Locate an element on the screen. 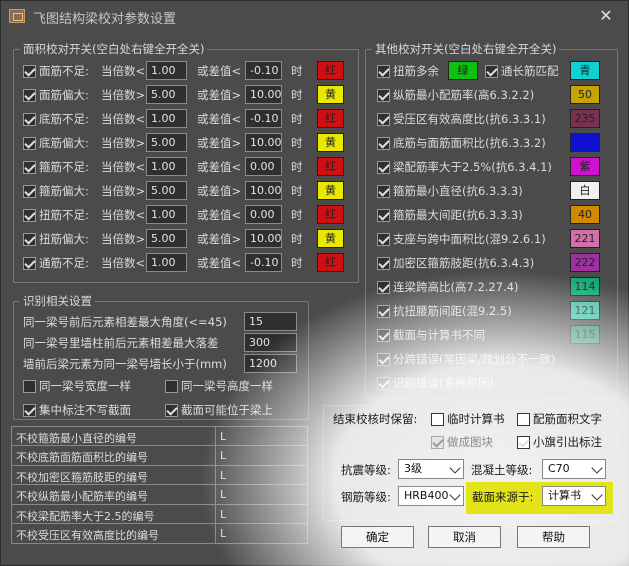 The height and width of the screenshot is (566, 629). diff-compare-label: 或差值< is located at coordinates (219, 263).